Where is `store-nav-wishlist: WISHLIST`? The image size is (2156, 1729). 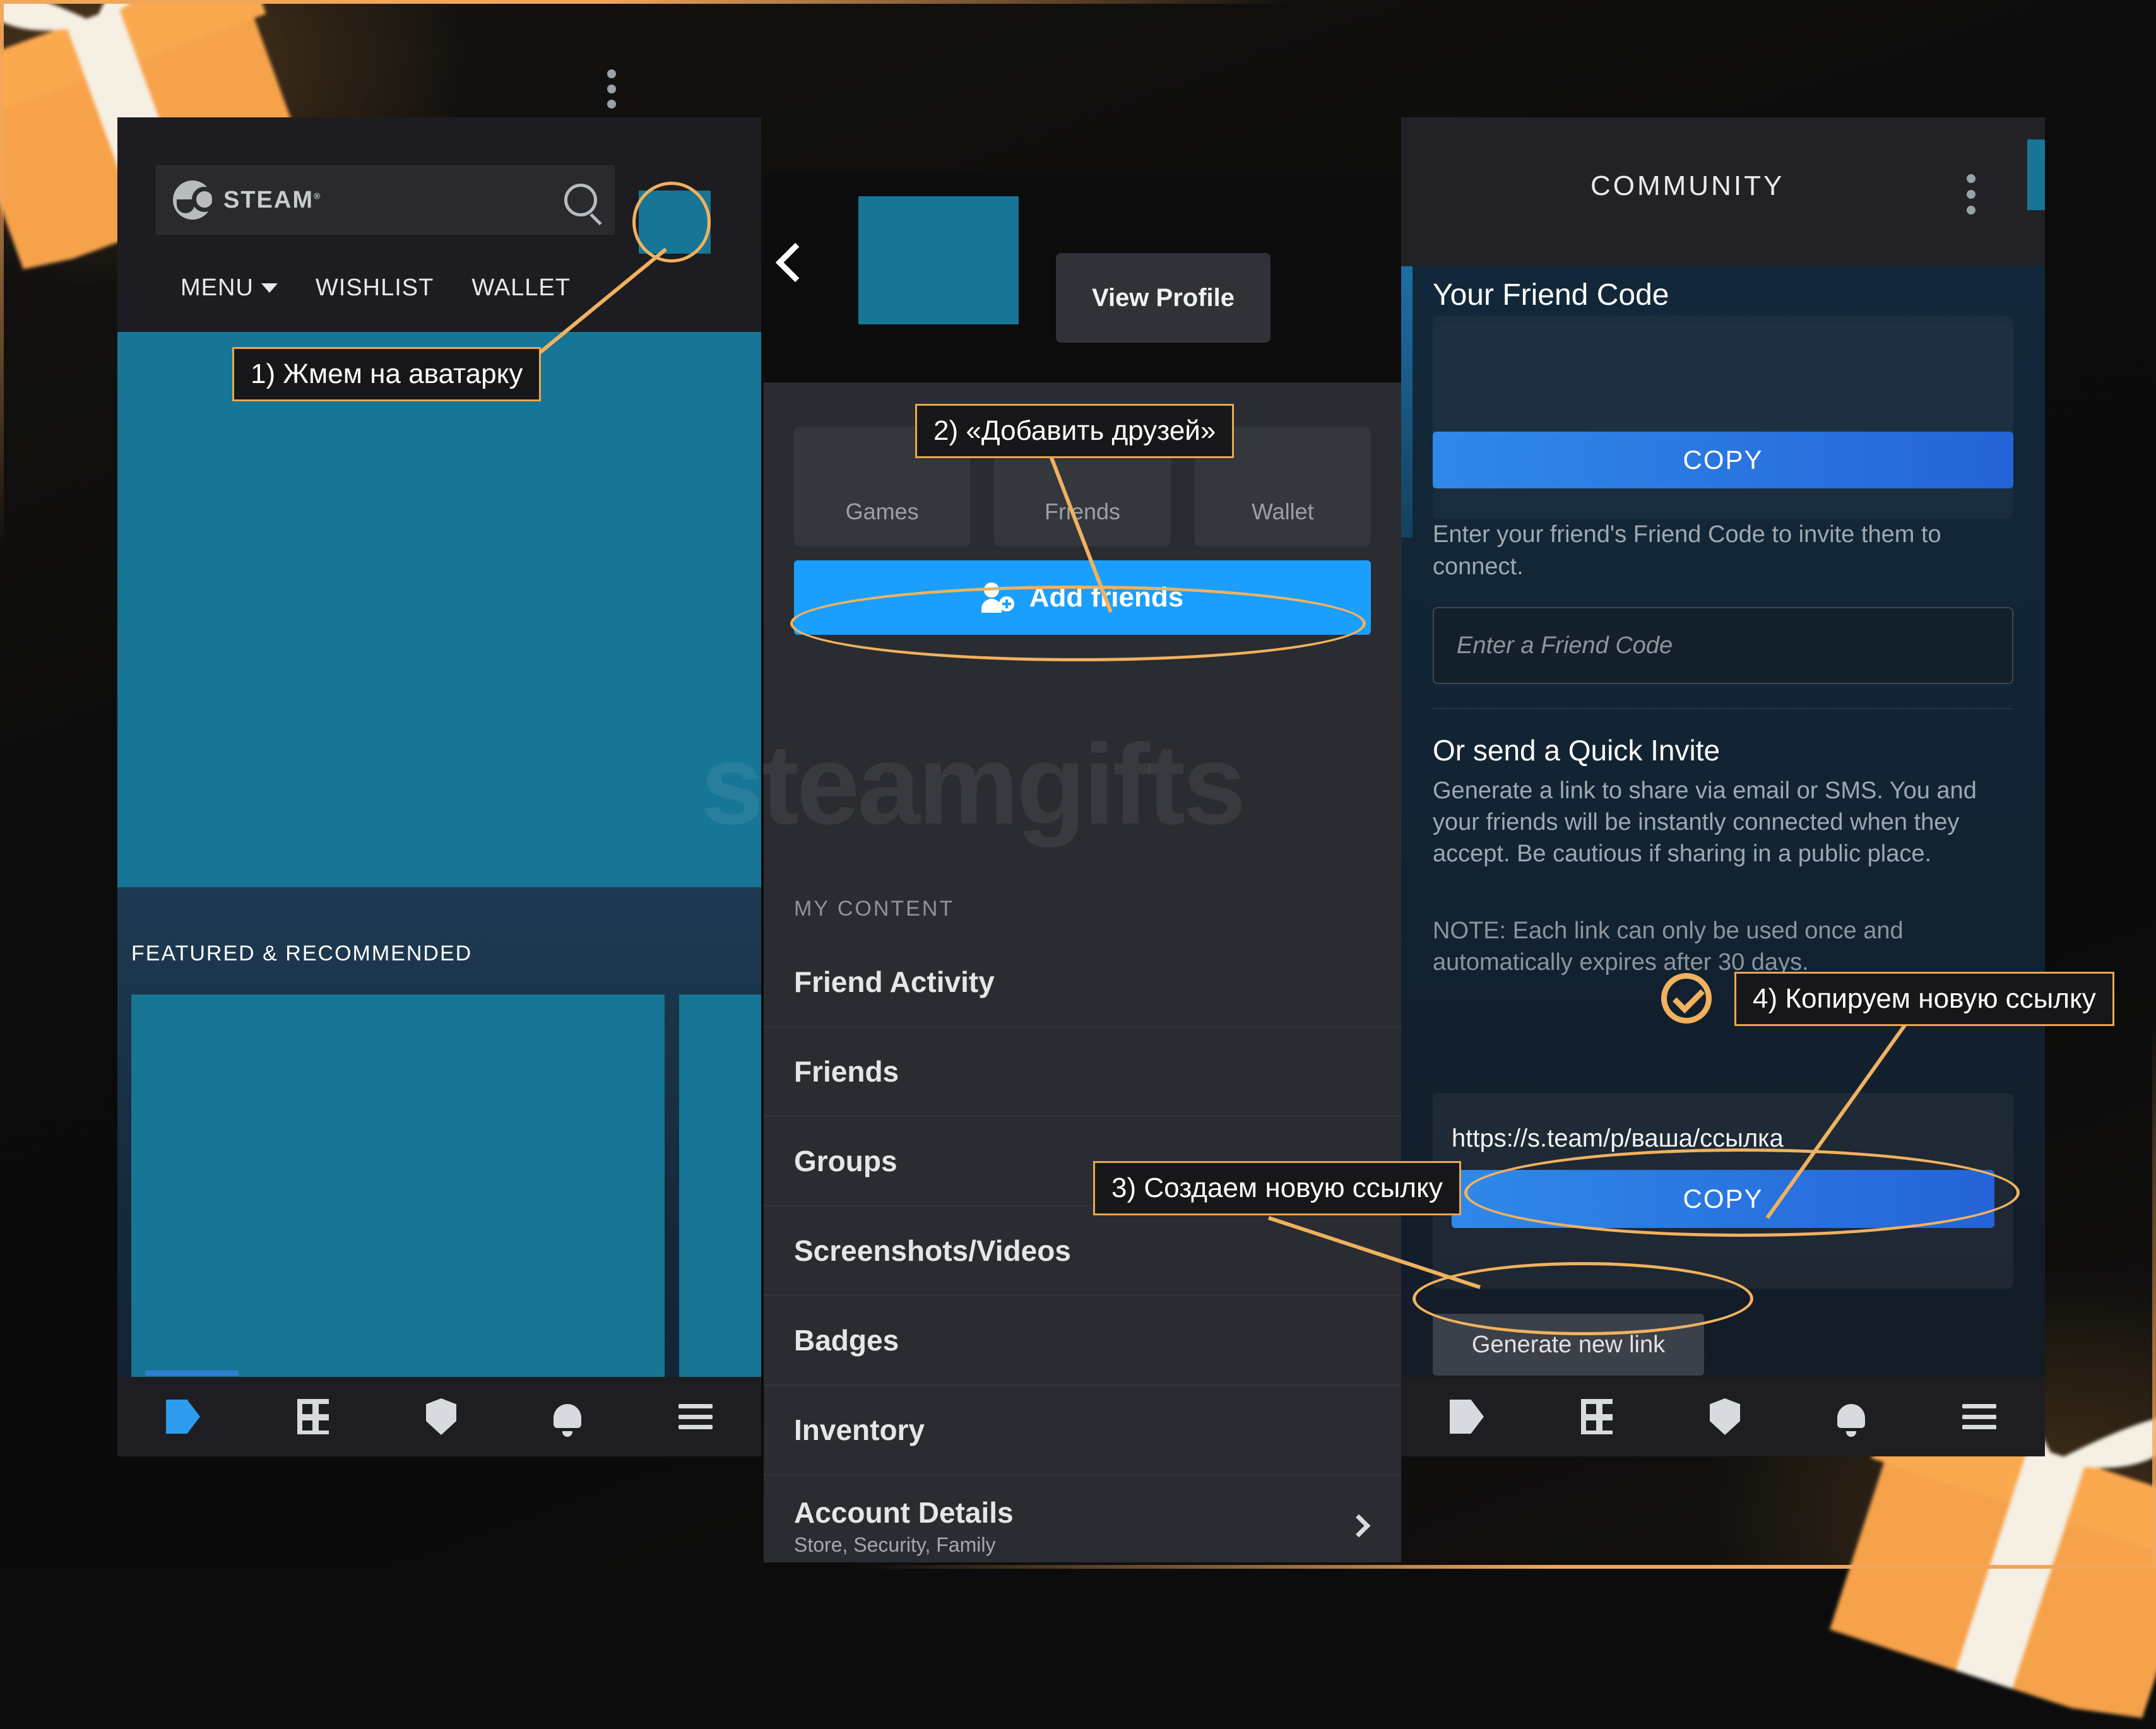
store-nav-wishlist: WISHLIST is located at coordinates (375, 288).